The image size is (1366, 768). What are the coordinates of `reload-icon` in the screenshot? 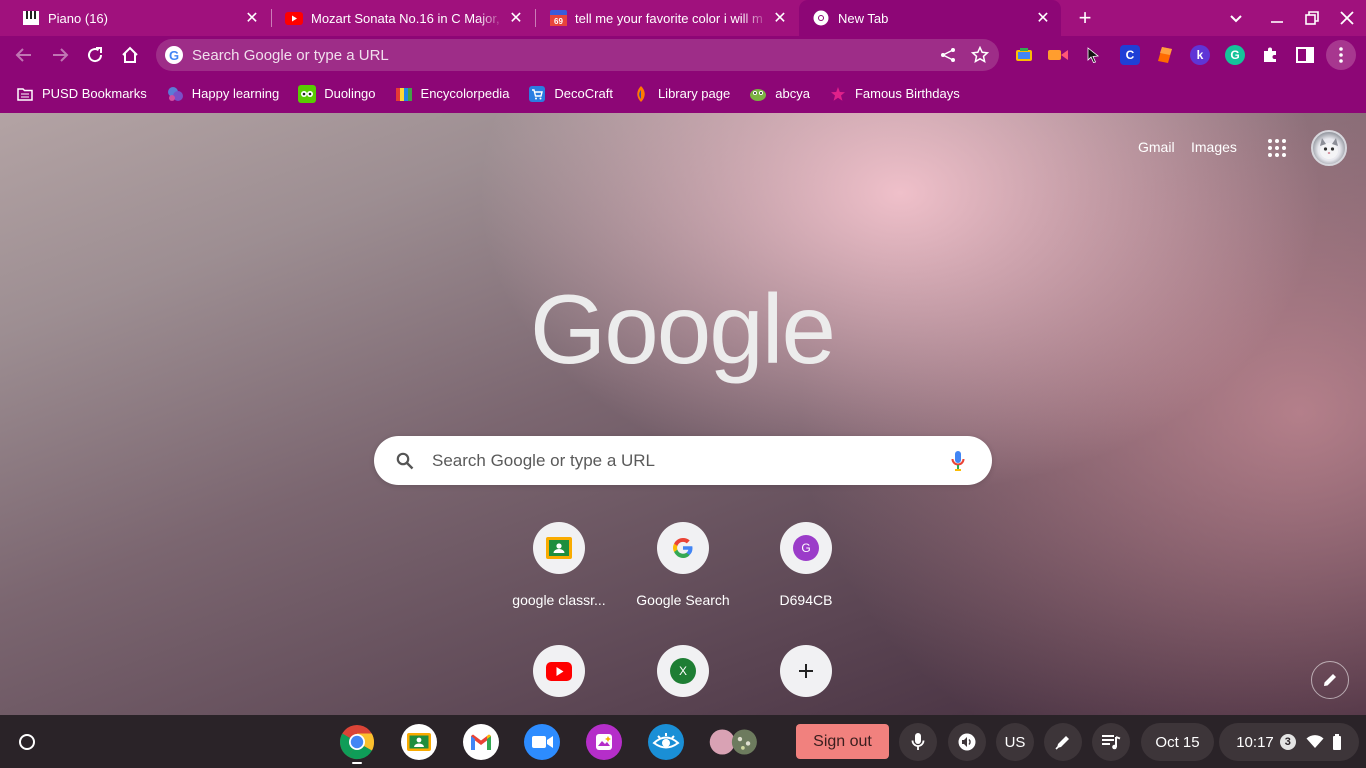 It's located at (95, 55).